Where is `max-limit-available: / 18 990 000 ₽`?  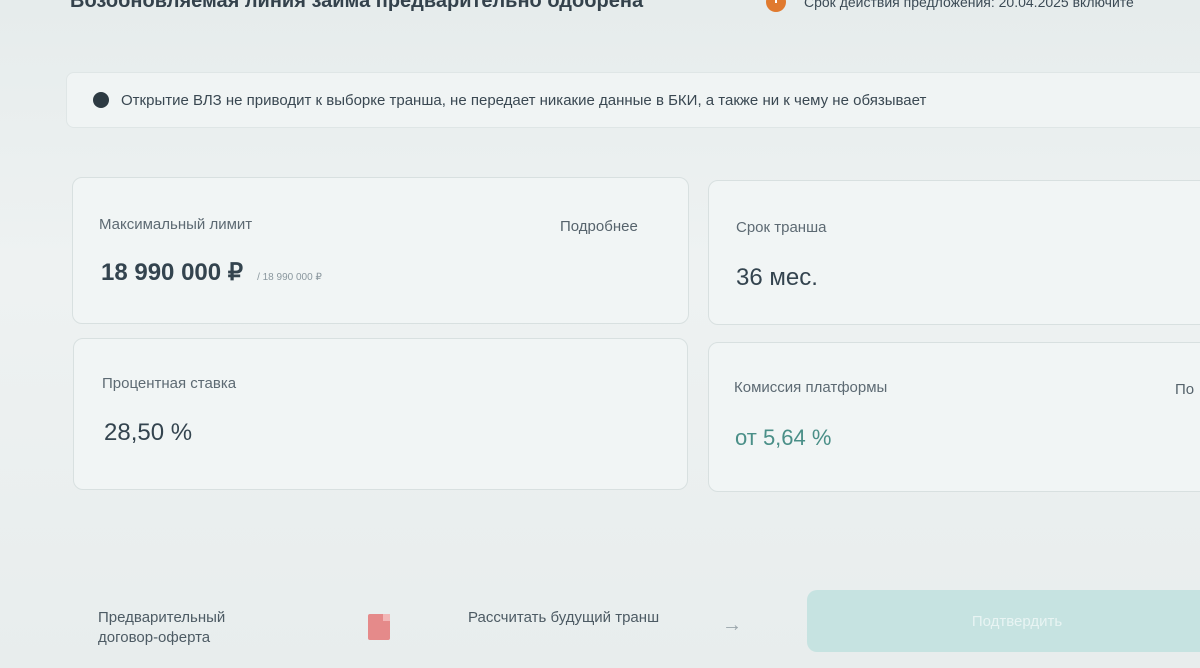
max-limit-available: / 18 990 000 ₽ is located at coordinates (289, 277).